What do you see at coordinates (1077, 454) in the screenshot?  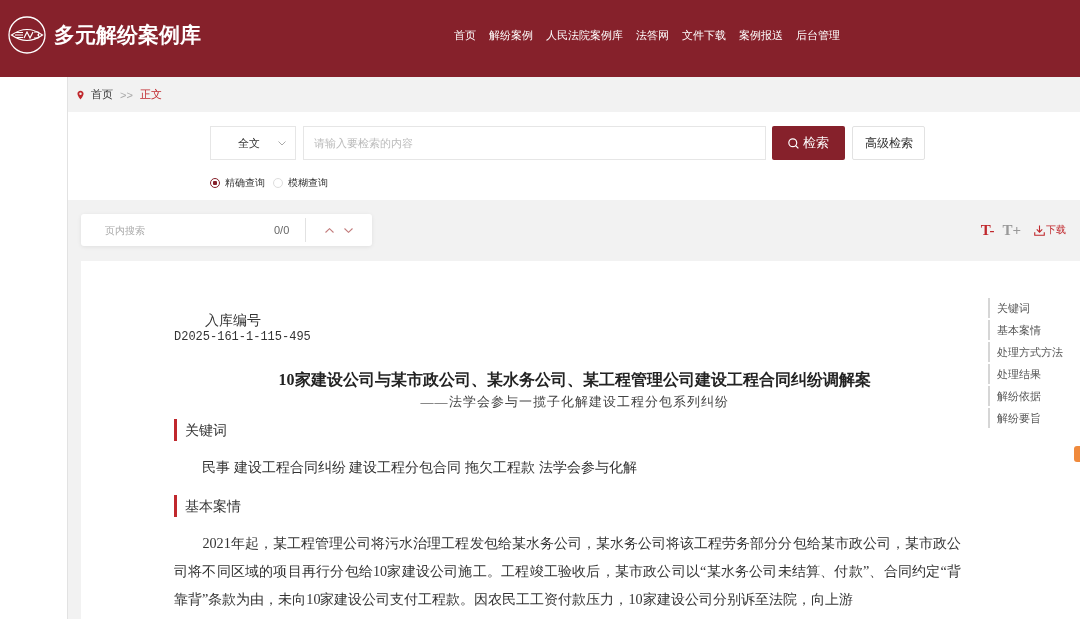 I see `edge-tab-icon` at bounding box center [1077, 454].